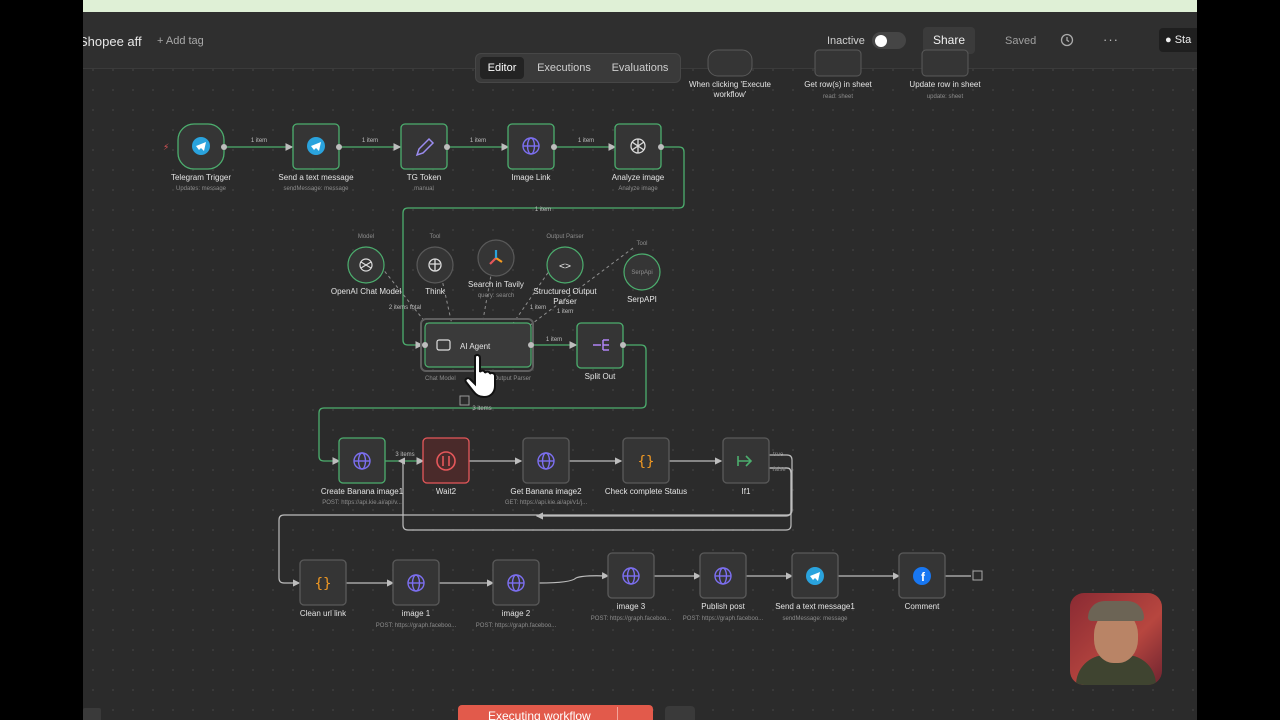  Describe the element at coordinates (424, 177) in the screenshot. I see `node-label: TG Token` at that location.